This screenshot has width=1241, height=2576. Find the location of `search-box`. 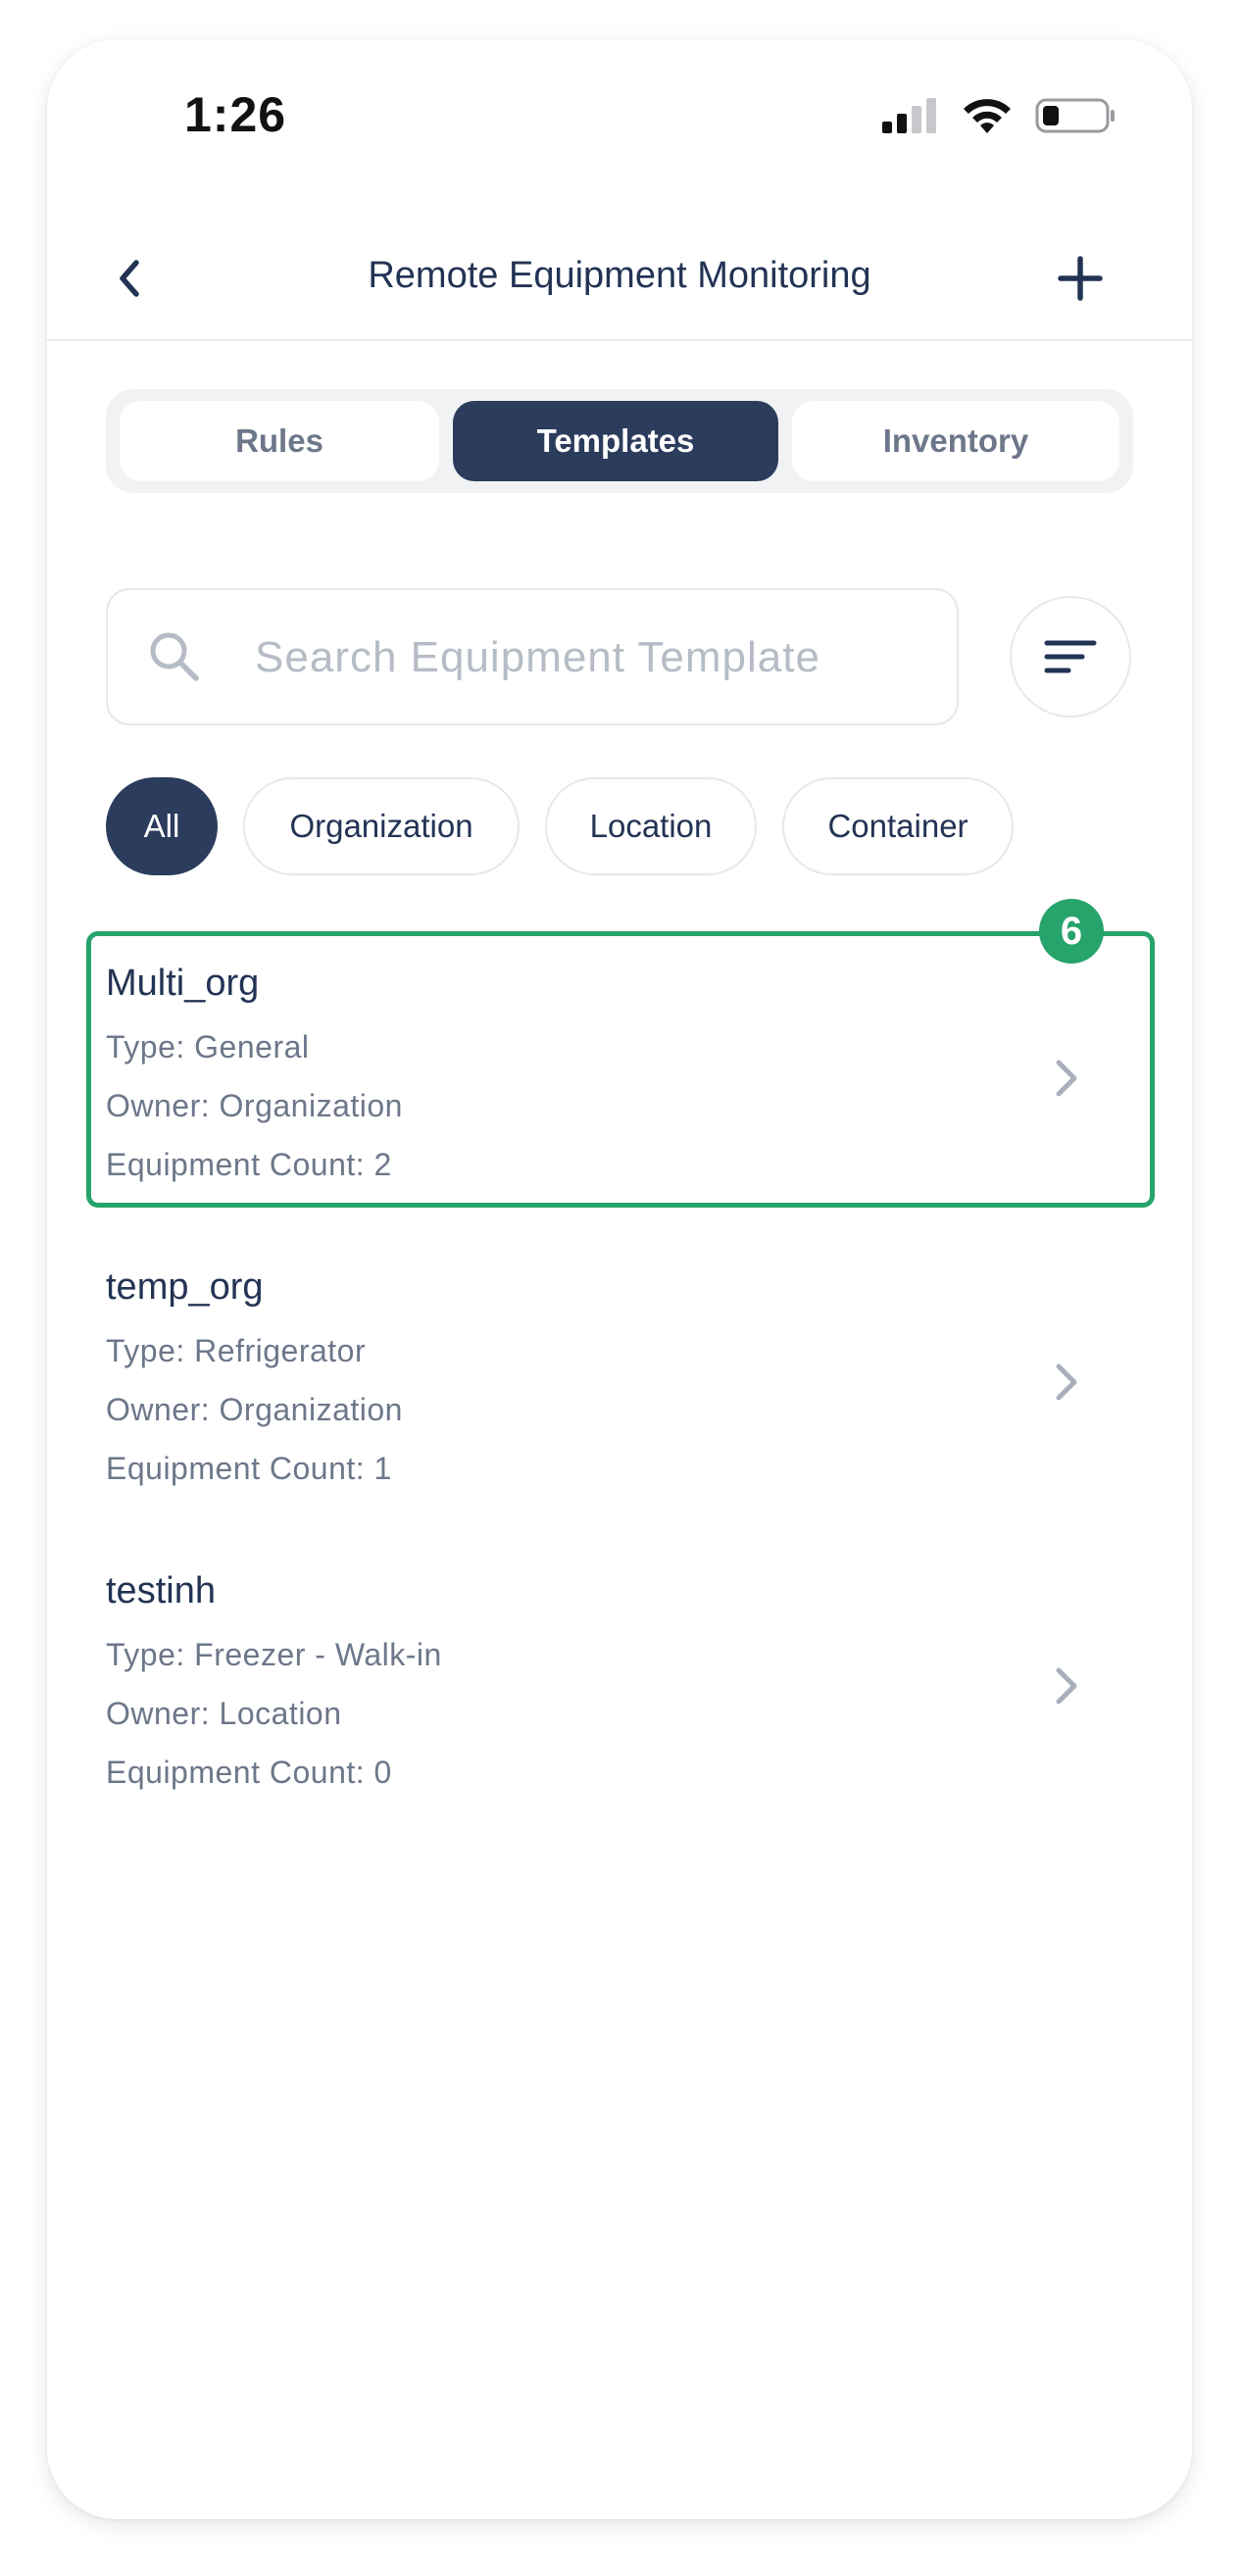

search-box is located at coordinates (532, 656).